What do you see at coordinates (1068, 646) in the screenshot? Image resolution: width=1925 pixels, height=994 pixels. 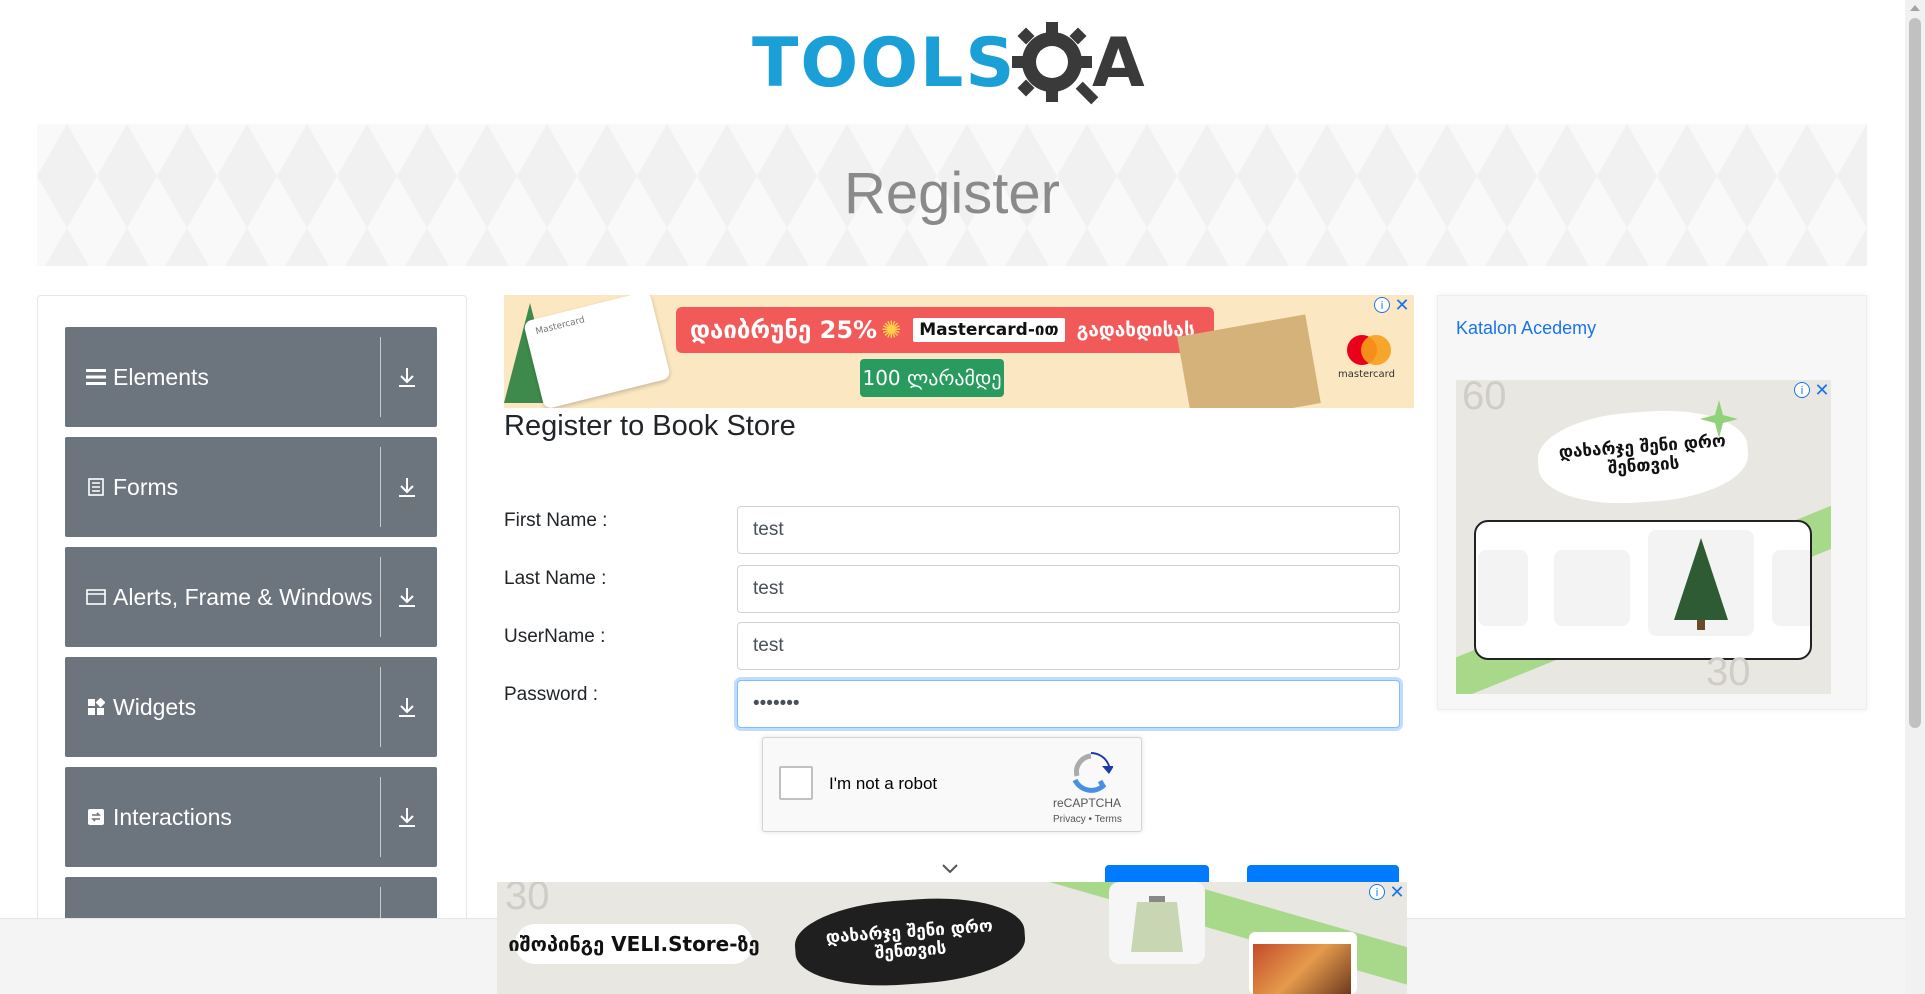 I see `username-input: test` at bounding box center [1068, 646].